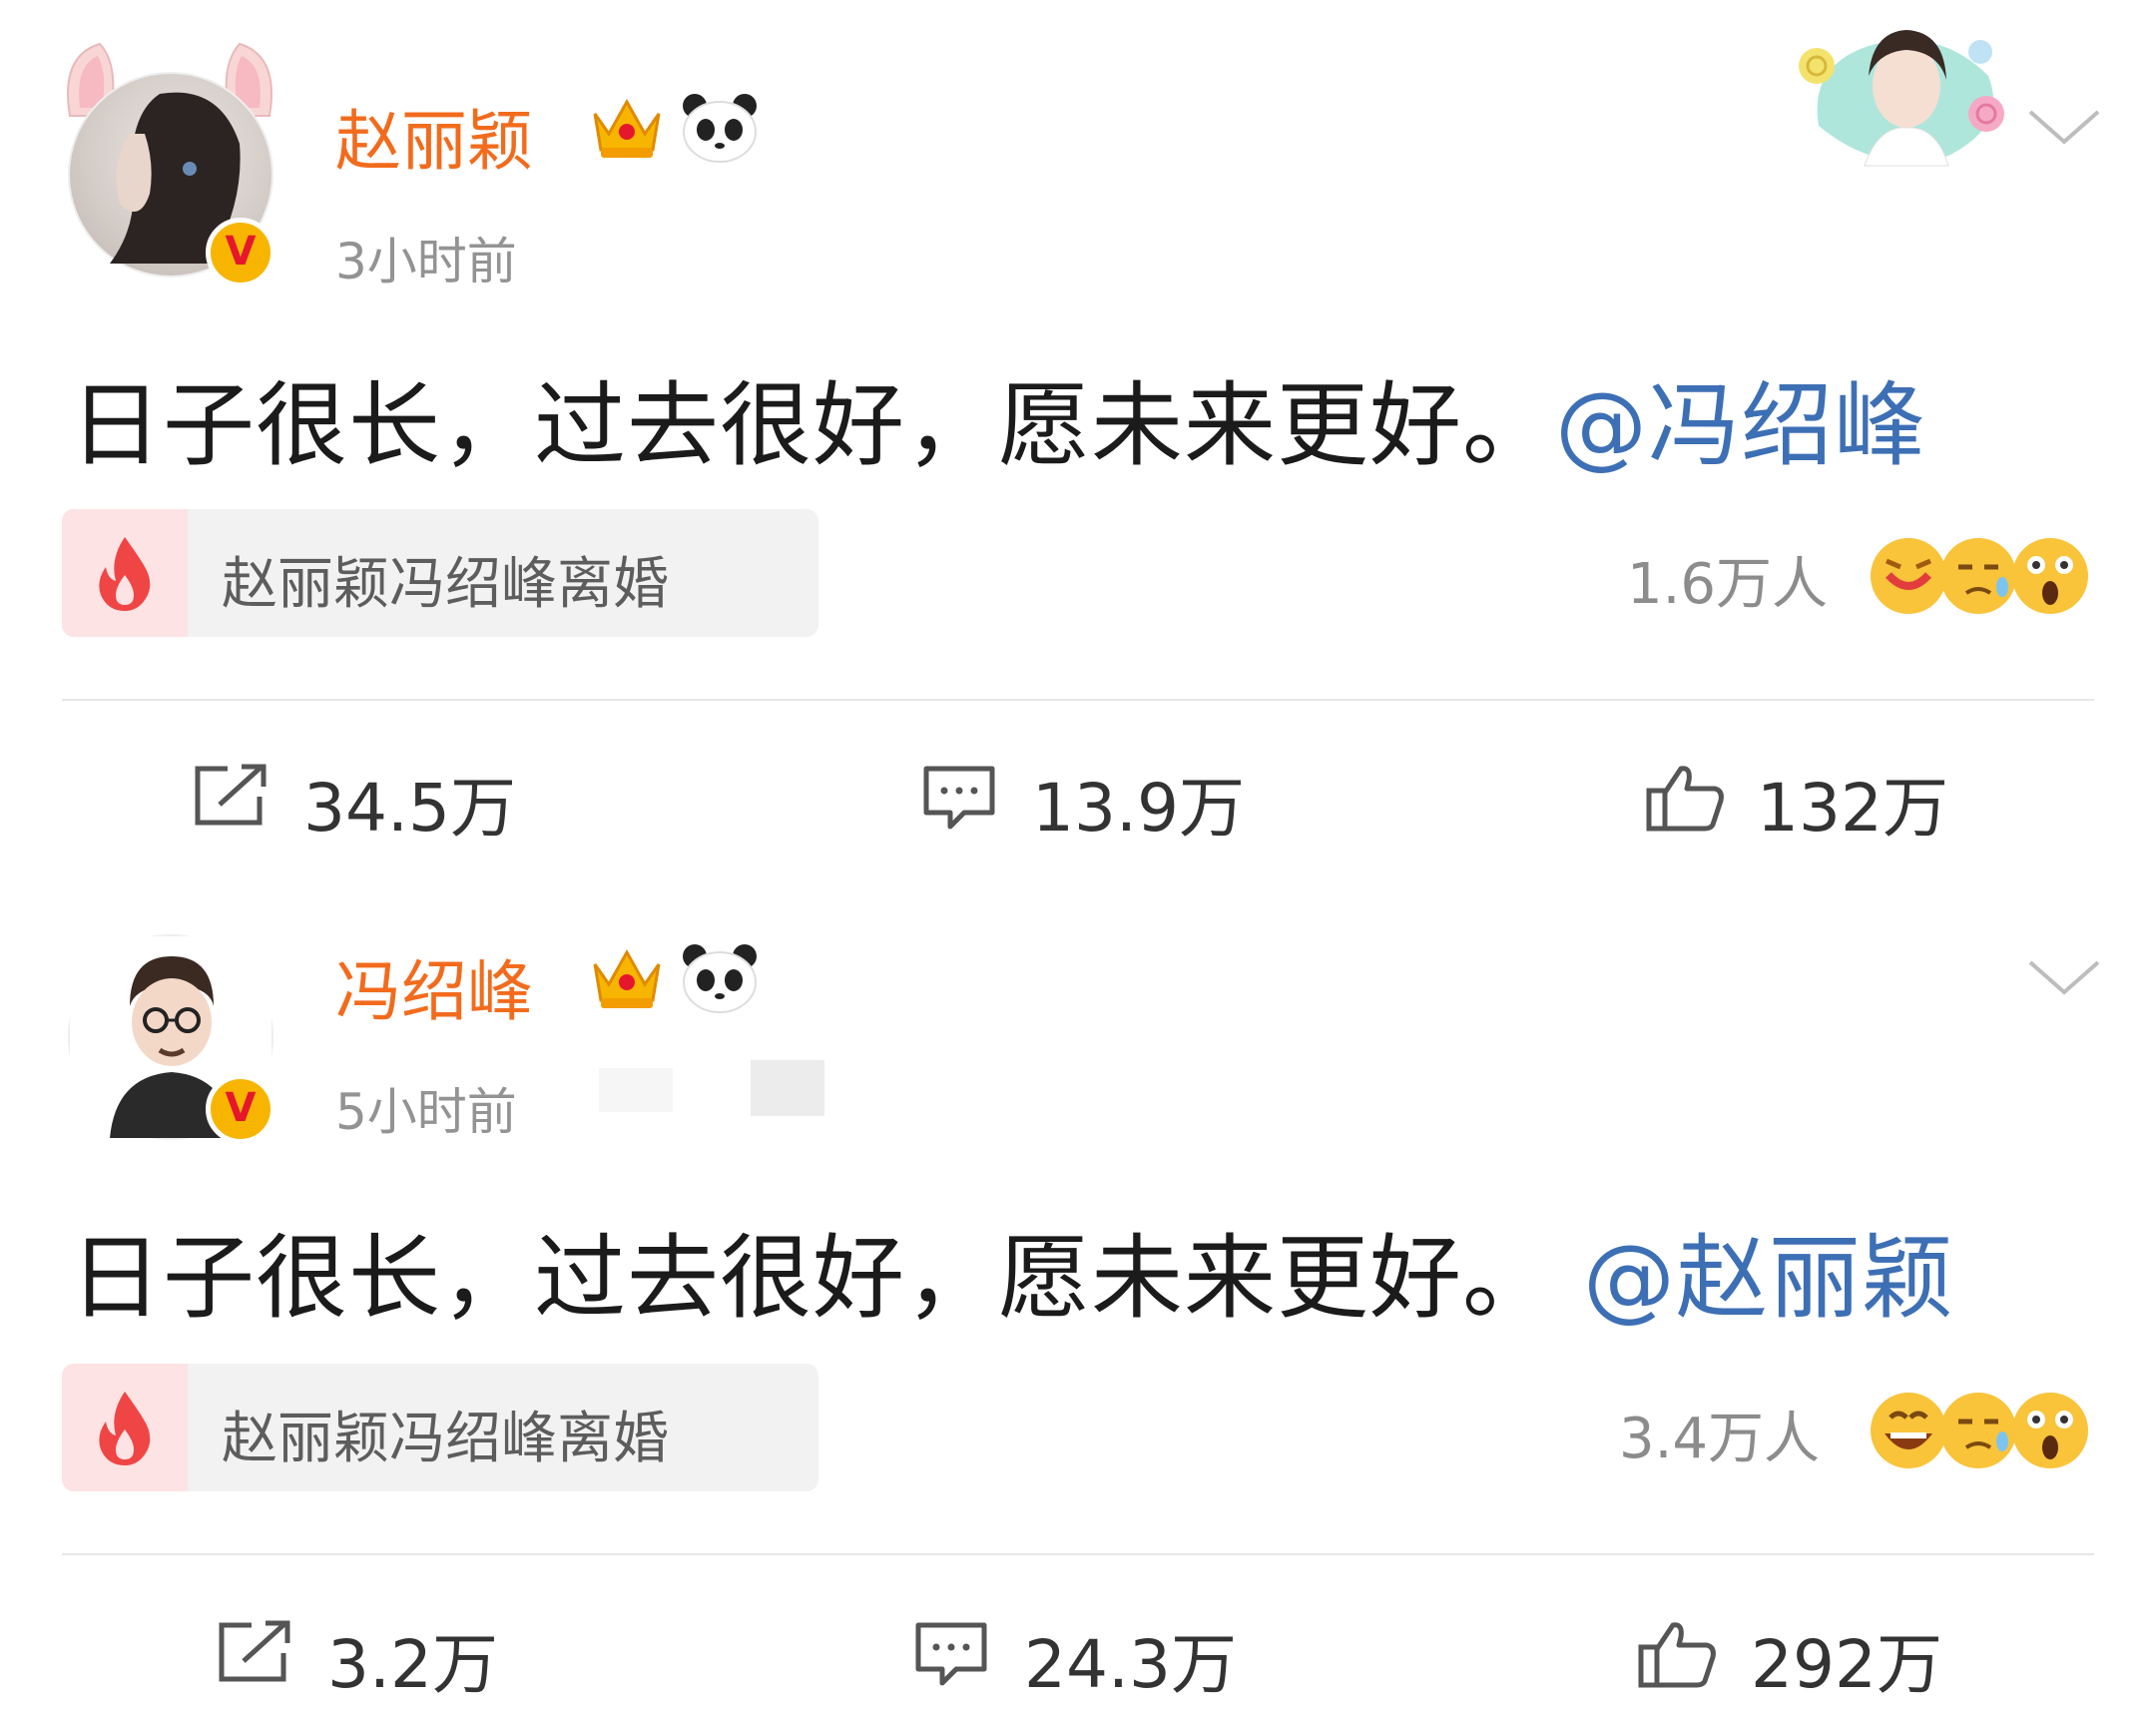 The height and width of the screenshot is (1716, 2156). Describe the element at coordinates (1768, 1278) in the screenshot. I see `mention-link: @赵丽颖` at that location.